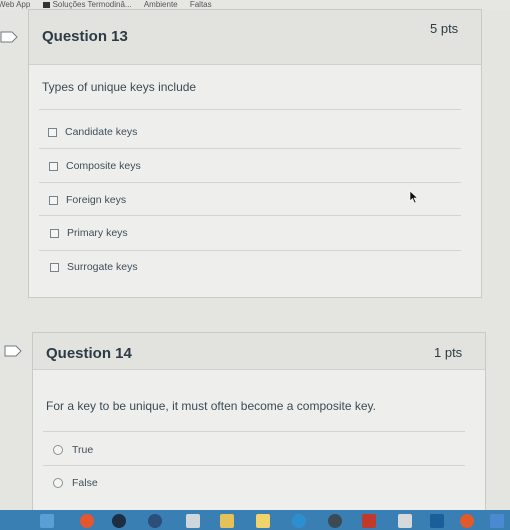 This screenshot has width=510, height=530. Describe the element at coordinates (85, 36) in the screenshot. I see `question-title: Question 13` at that location.